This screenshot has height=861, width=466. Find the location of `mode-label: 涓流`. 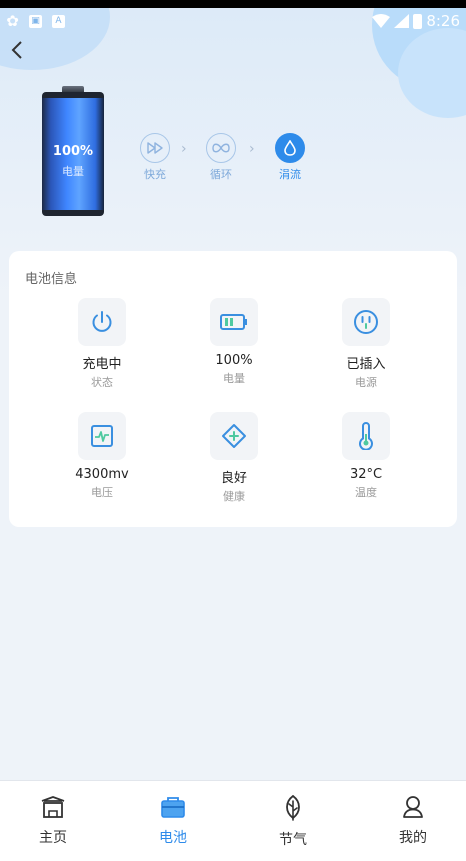

mode-label: 涓流 is located at coordinates (290, 174).